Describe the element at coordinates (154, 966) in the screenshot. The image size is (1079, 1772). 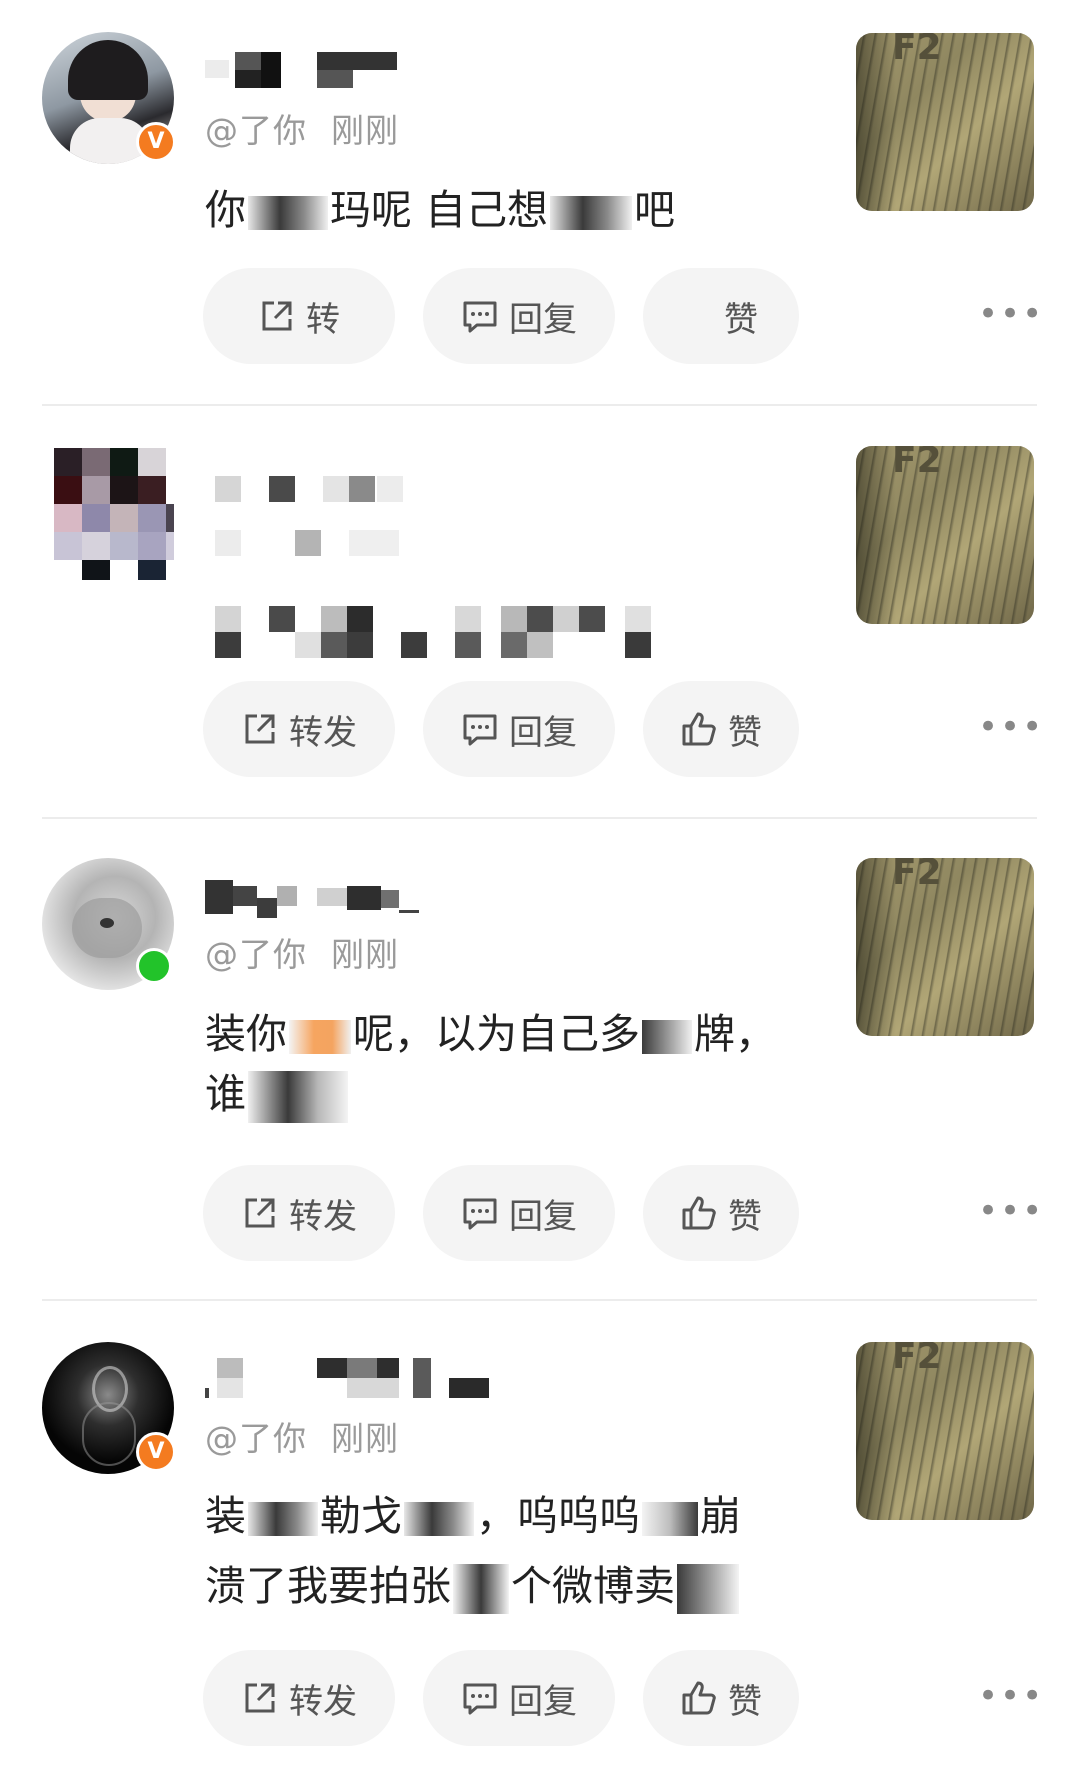
I see `online-status-icon` at that location.